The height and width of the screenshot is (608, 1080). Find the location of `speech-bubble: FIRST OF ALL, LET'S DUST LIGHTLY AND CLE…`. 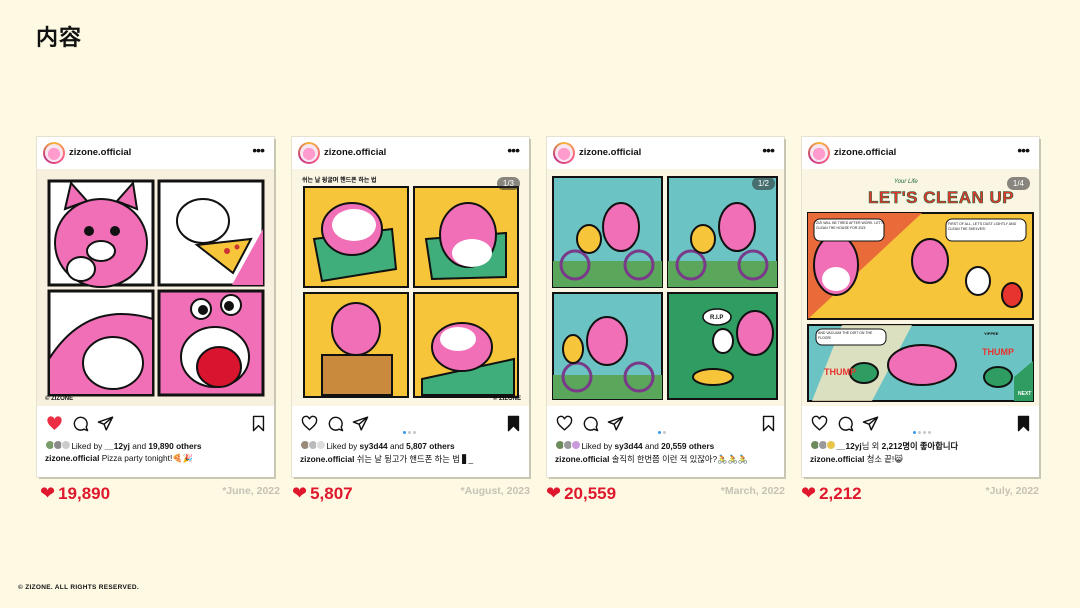

speech-bubble: FIRST OF ALL, LET'S DUST LIGHTLY AND CLE… is located at coordinates (982, 226).